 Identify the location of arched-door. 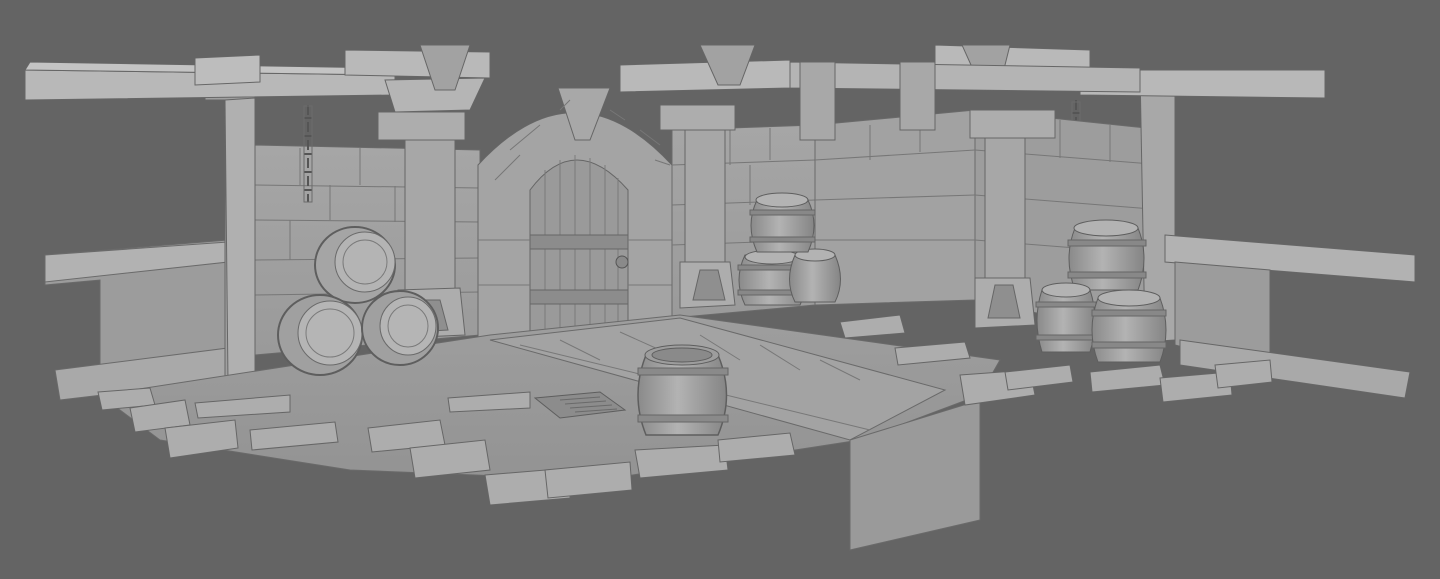
(575, 214).